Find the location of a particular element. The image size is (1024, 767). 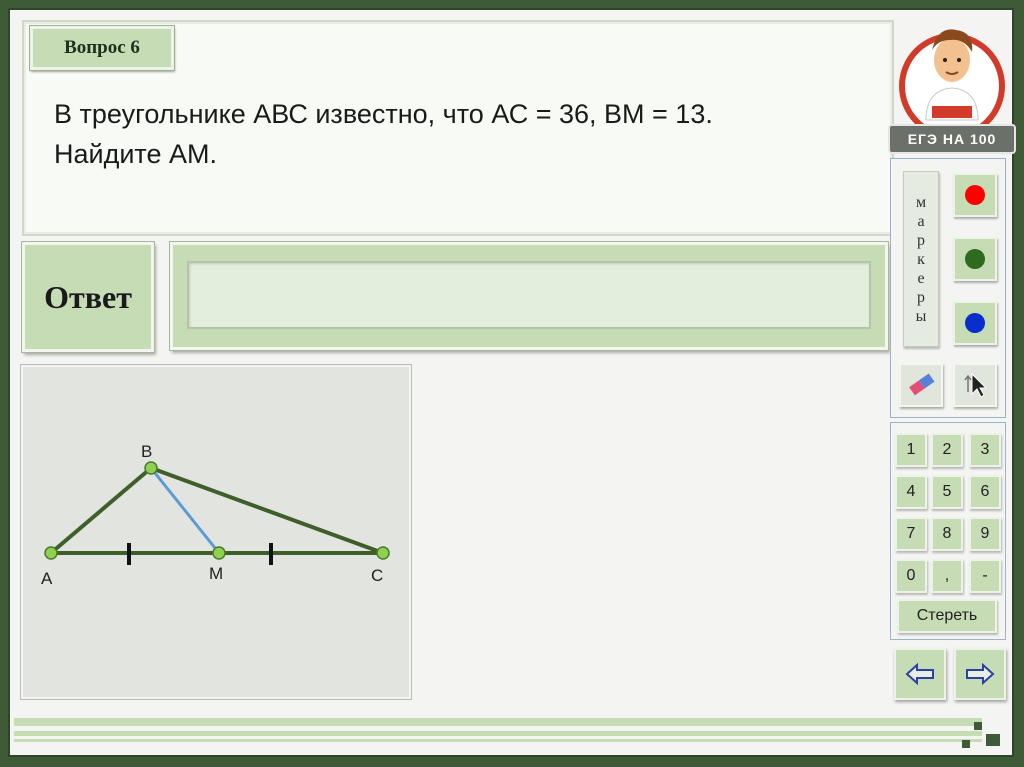

vertex-m is located at coordinates (219, 553).